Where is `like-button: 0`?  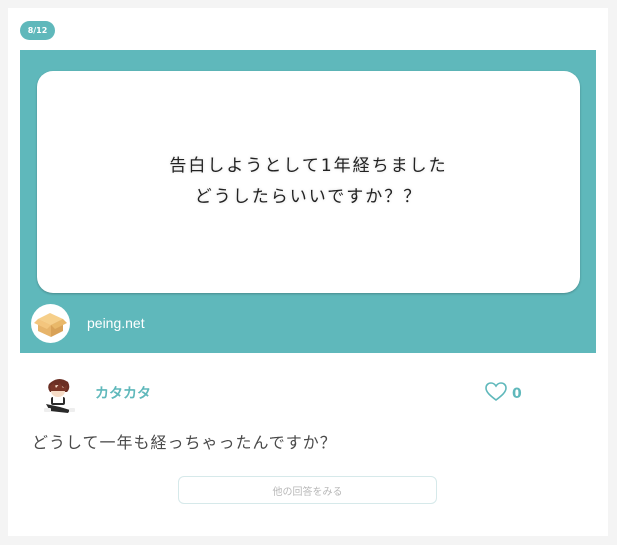
like-button: 0 is located at coordinates (503, 393).